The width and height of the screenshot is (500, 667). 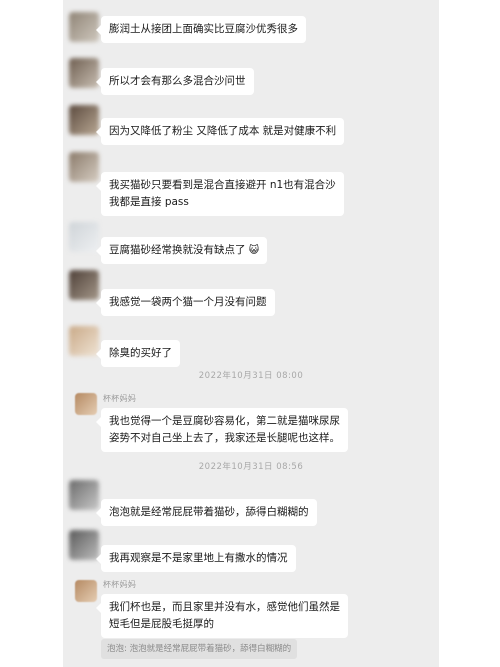 What do you see at coordinates (251, 376) in the screenshot?
I see `timestamp: 2022年10月31日 08:00` at bounding box center [251, 376].